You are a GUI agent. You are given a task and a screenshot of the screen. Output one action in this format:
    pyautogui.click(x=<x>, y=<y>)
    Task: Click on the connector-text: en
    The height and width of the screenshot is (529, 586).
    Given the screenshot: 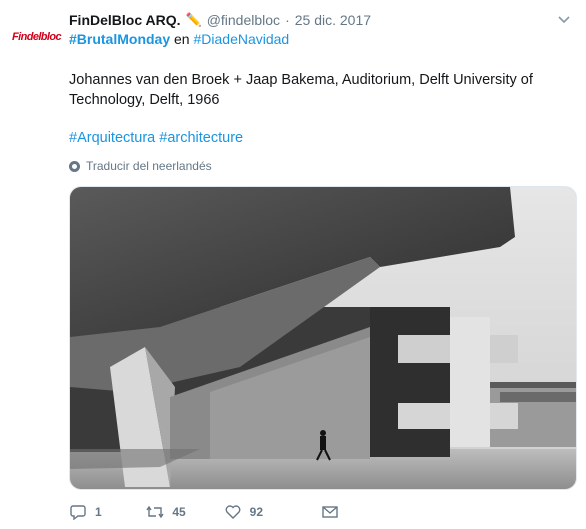 What is the action you would take?
    pyautogui.click(x=182, y=39)
    